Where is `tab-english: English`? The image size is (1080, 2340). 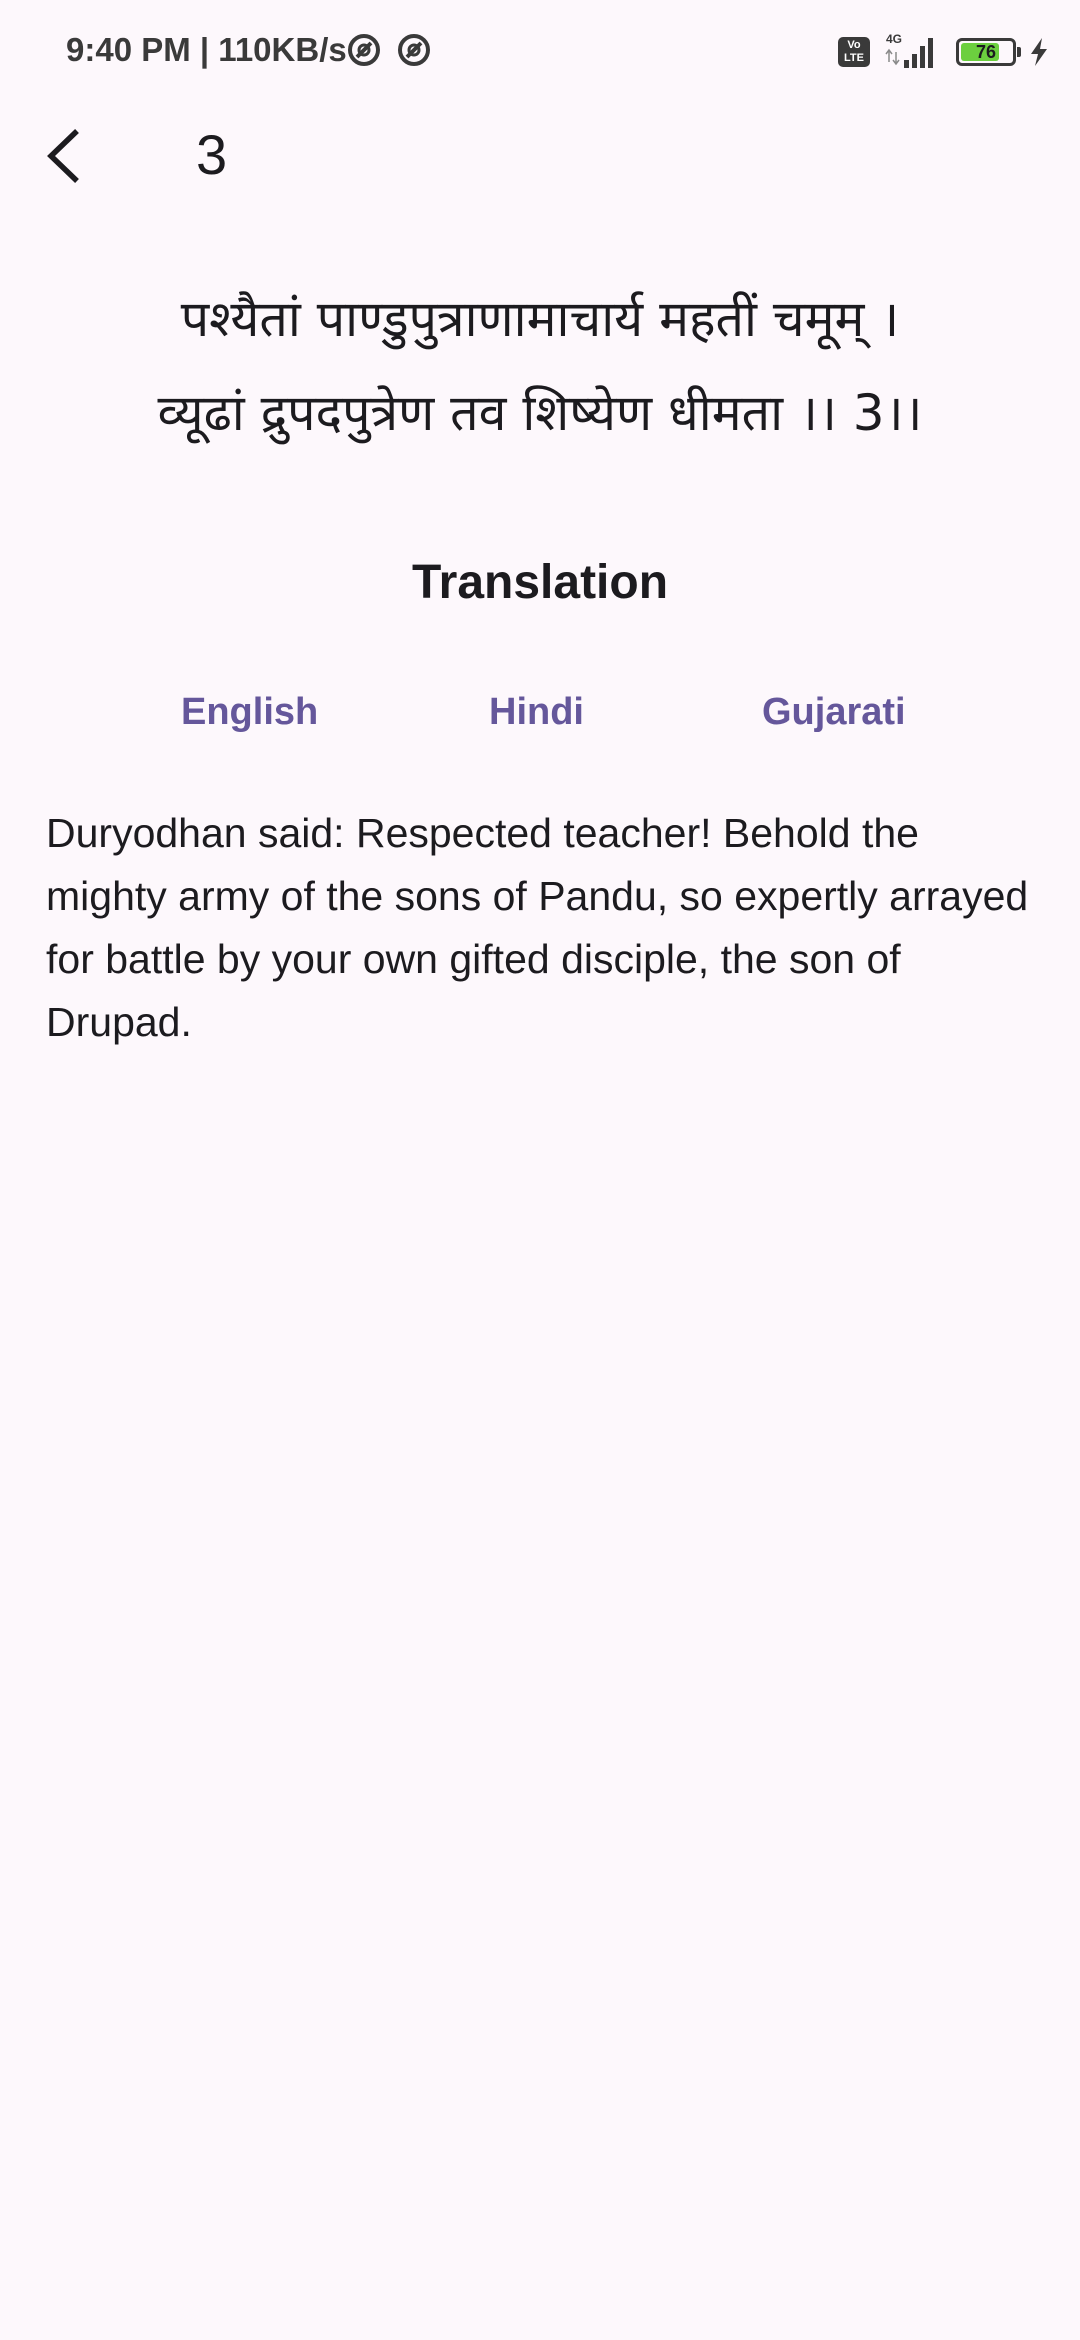 tab-english: English is located at coordinates (249, 712).